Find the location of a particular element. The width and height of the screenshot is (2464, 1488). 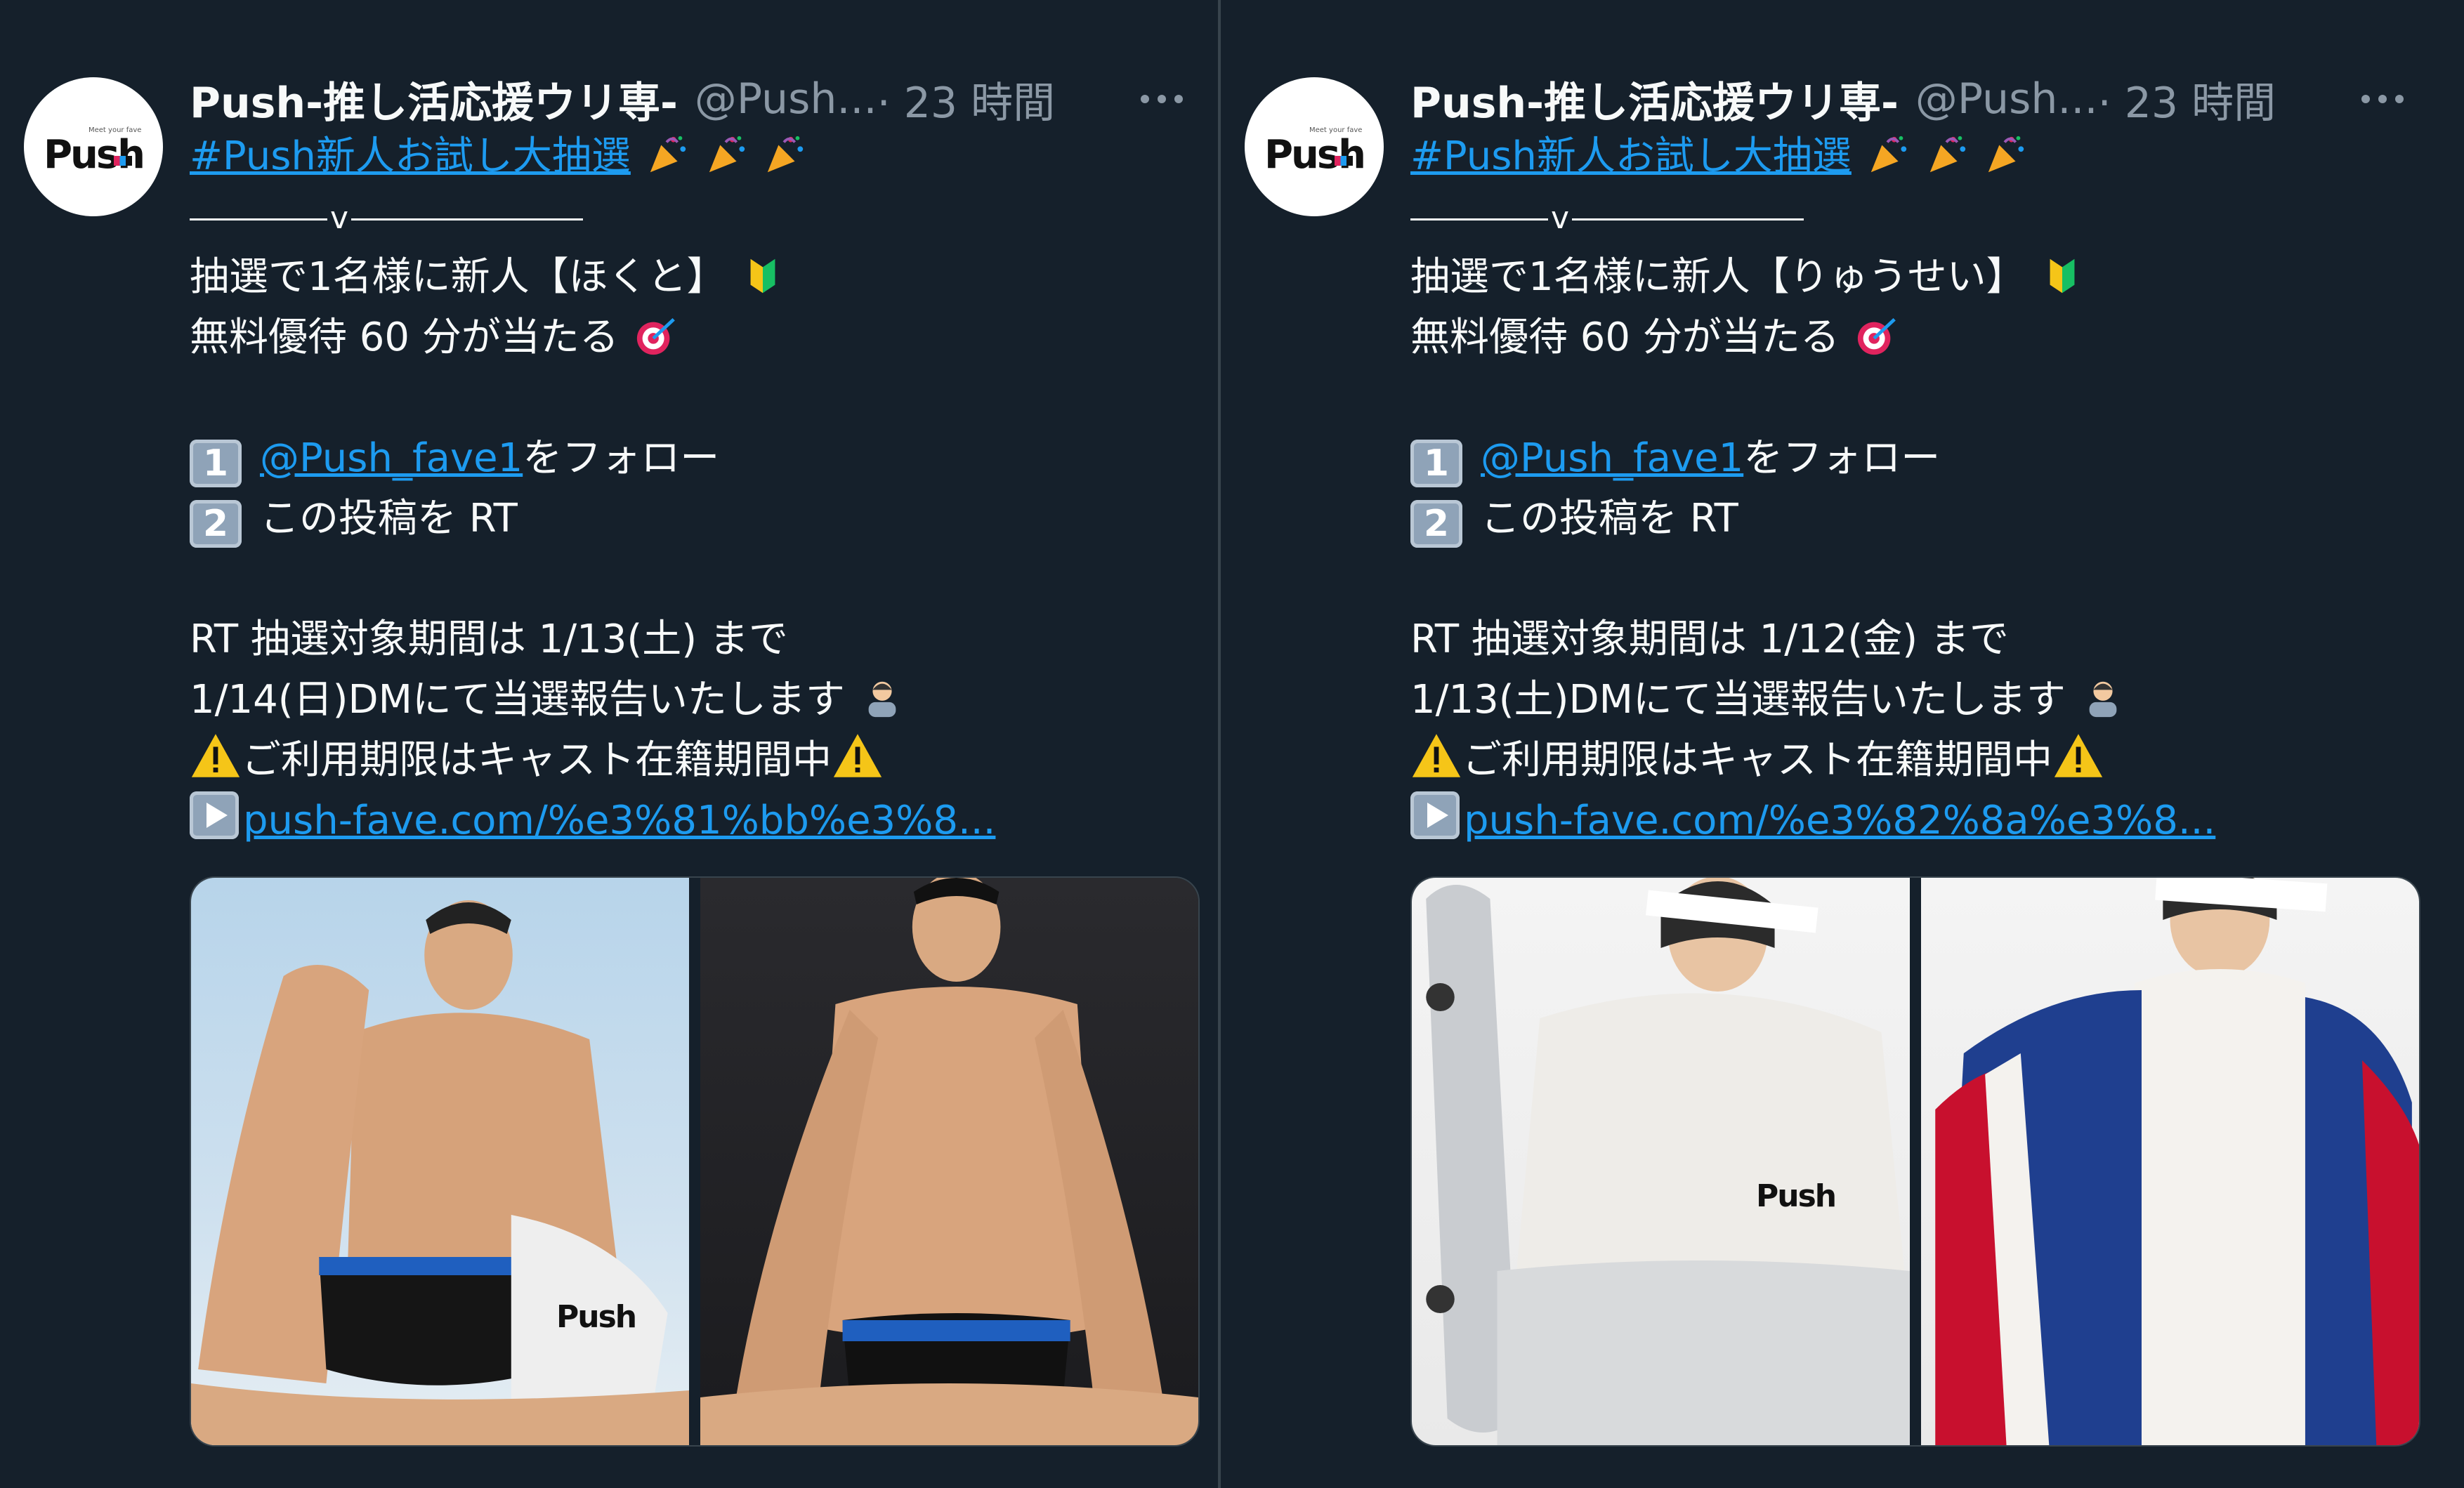

report-text: 1/14(日)DMにて当選報告いたします is located at coordinates (517, 700).